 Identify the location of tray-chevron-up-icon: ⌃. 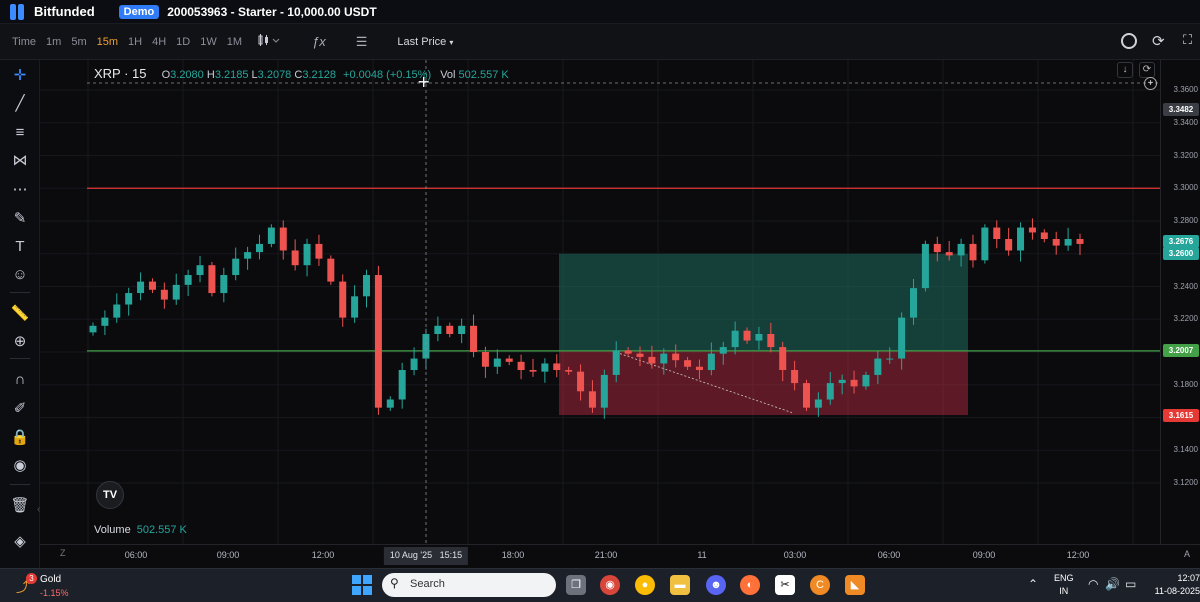
(1033, 584).